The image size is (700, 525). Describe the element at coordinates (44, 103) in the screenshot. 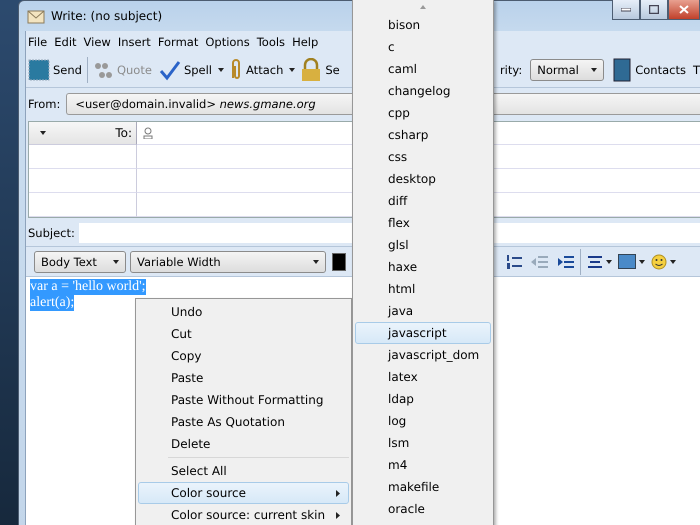

I see `from-label: From:` at that location.